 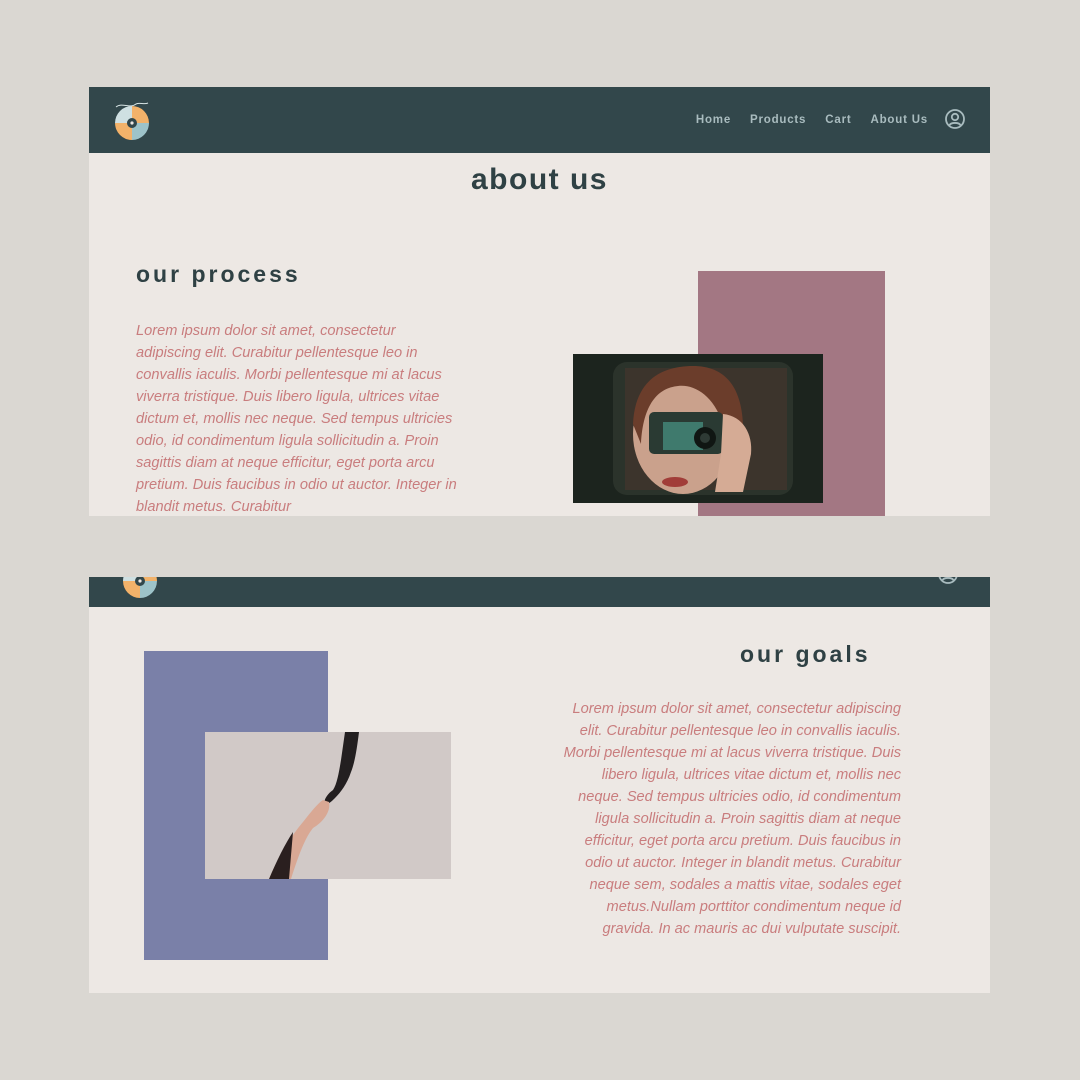 I want to click on navbar: Home Products Cart About Us, so click(x=539, y=120).